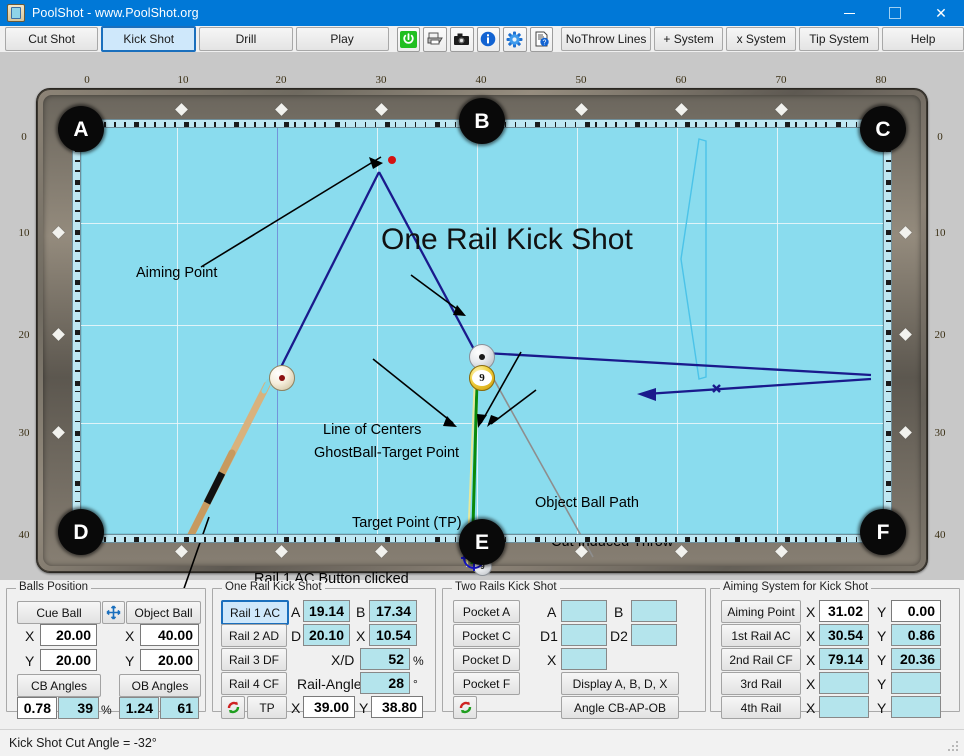 This screenshot has width=964, height=756. What do you see at coordinates (52, 39) in the screenshot?
I see `tab-cut-shot: Cut Shot` at bounding box center [52, 39].